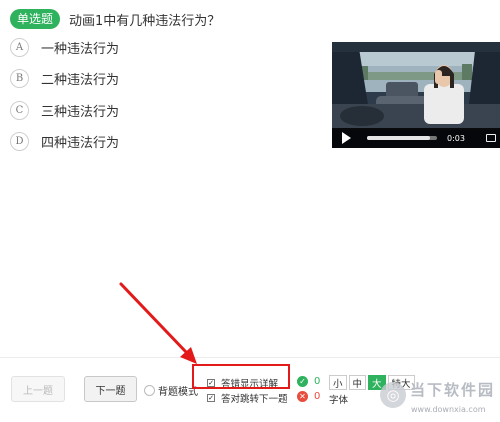 This screenshot has height=422, width=500. I want to click on font-size-label: 字体, so click(339, 400).